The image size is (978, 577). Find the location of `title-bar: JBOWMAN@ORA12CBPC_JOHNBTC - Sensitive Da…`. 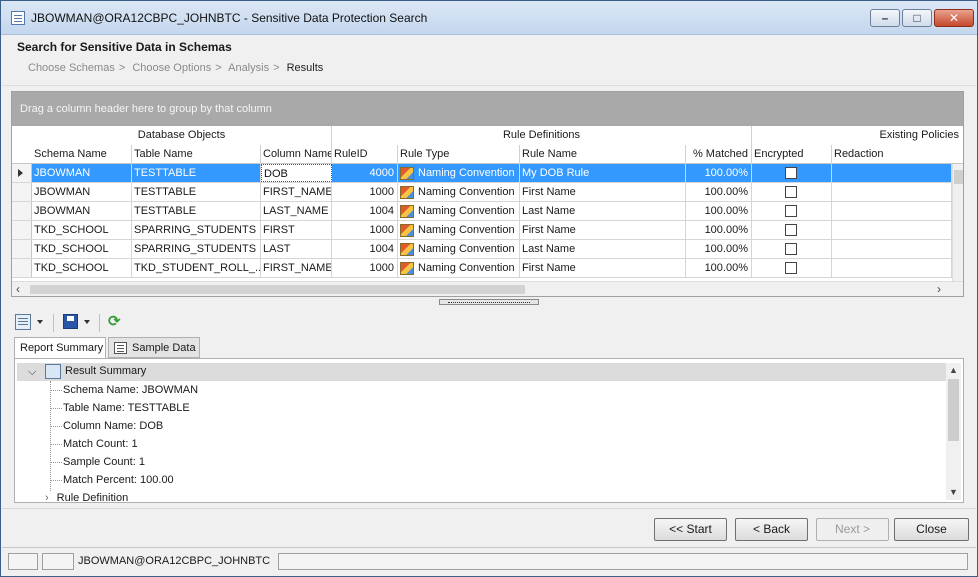

title-bar: JBOWMAN@ORA12CBPC_JOHNBTC - Sensitive Da… is located at coordinates (489, 18).